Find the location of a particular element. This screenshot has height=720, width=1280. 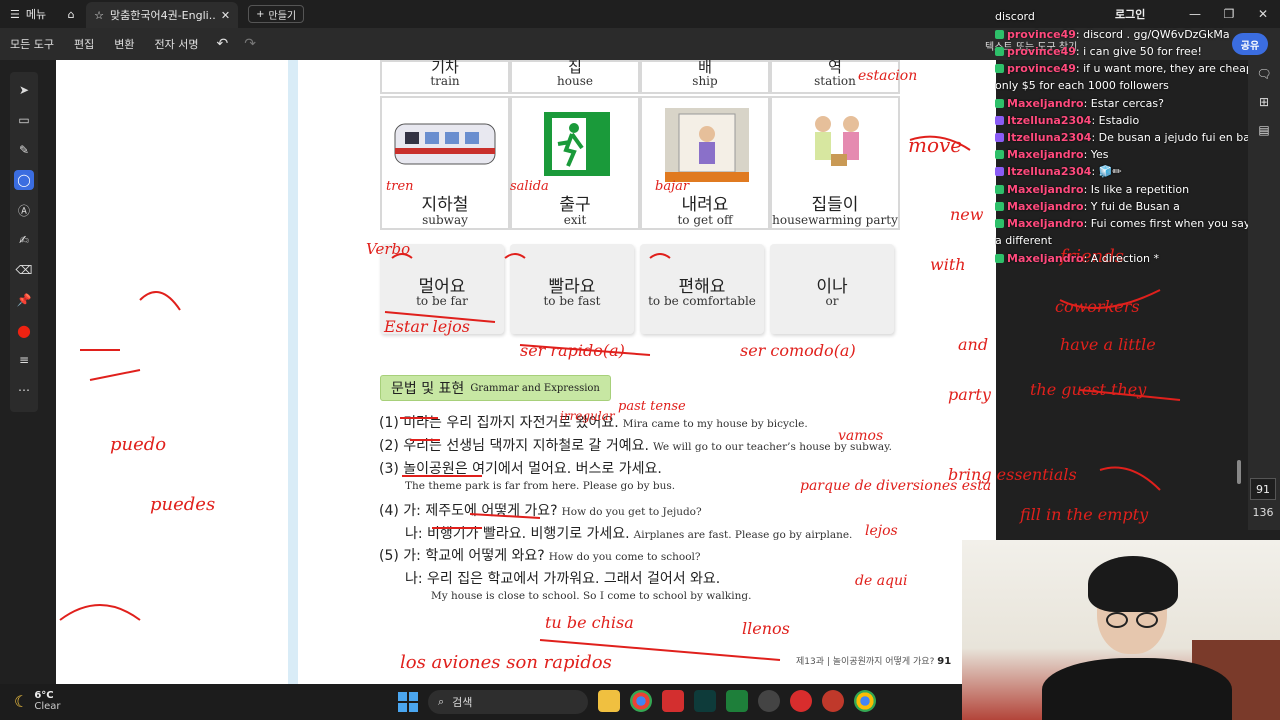

pin-icon: 📌 is located at coordinates (24, 300).